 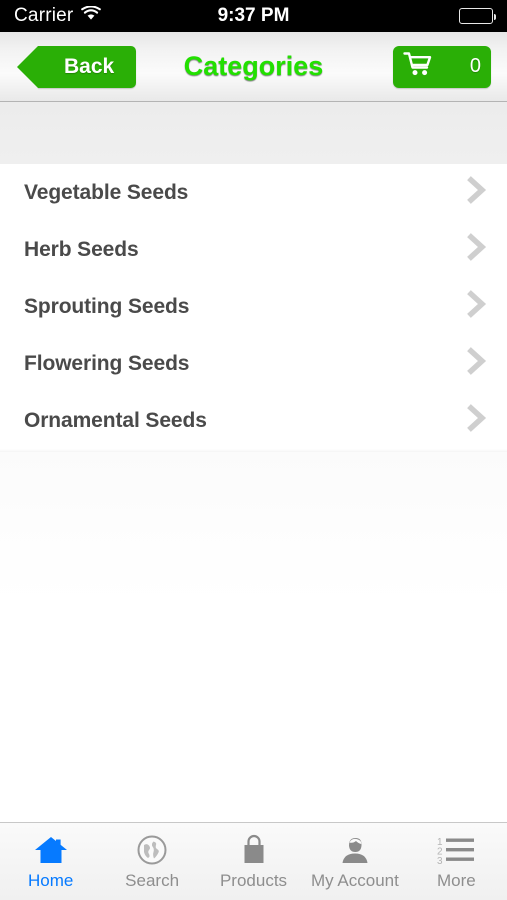 I want to click on tab-my-account: My Account, so click(x=354, y=861).